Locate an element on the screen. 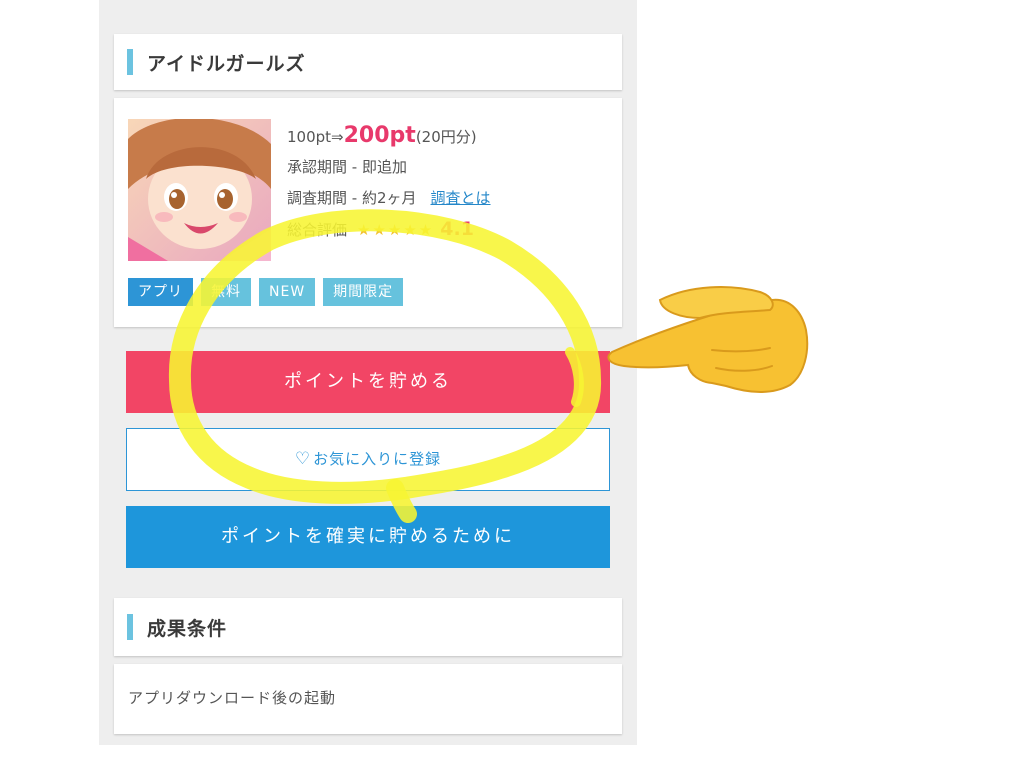 The height and width of the screenshot is (769, 1024). points-row: 100pt⇒200pt(20円分) is located at coordinates (447, 137).